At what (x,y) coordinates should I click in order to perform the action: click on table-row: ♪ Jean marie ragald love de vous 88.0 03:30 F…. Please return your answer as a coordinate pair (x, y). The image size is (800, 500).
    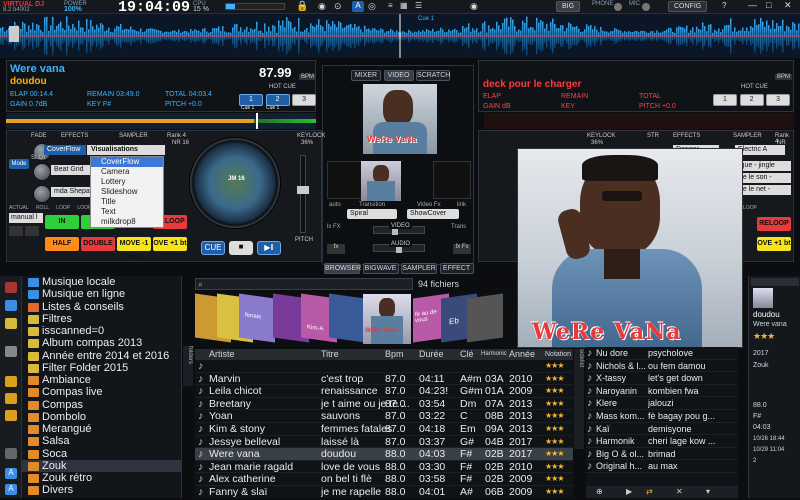
    Looking at the image, I should click on (384, 467).